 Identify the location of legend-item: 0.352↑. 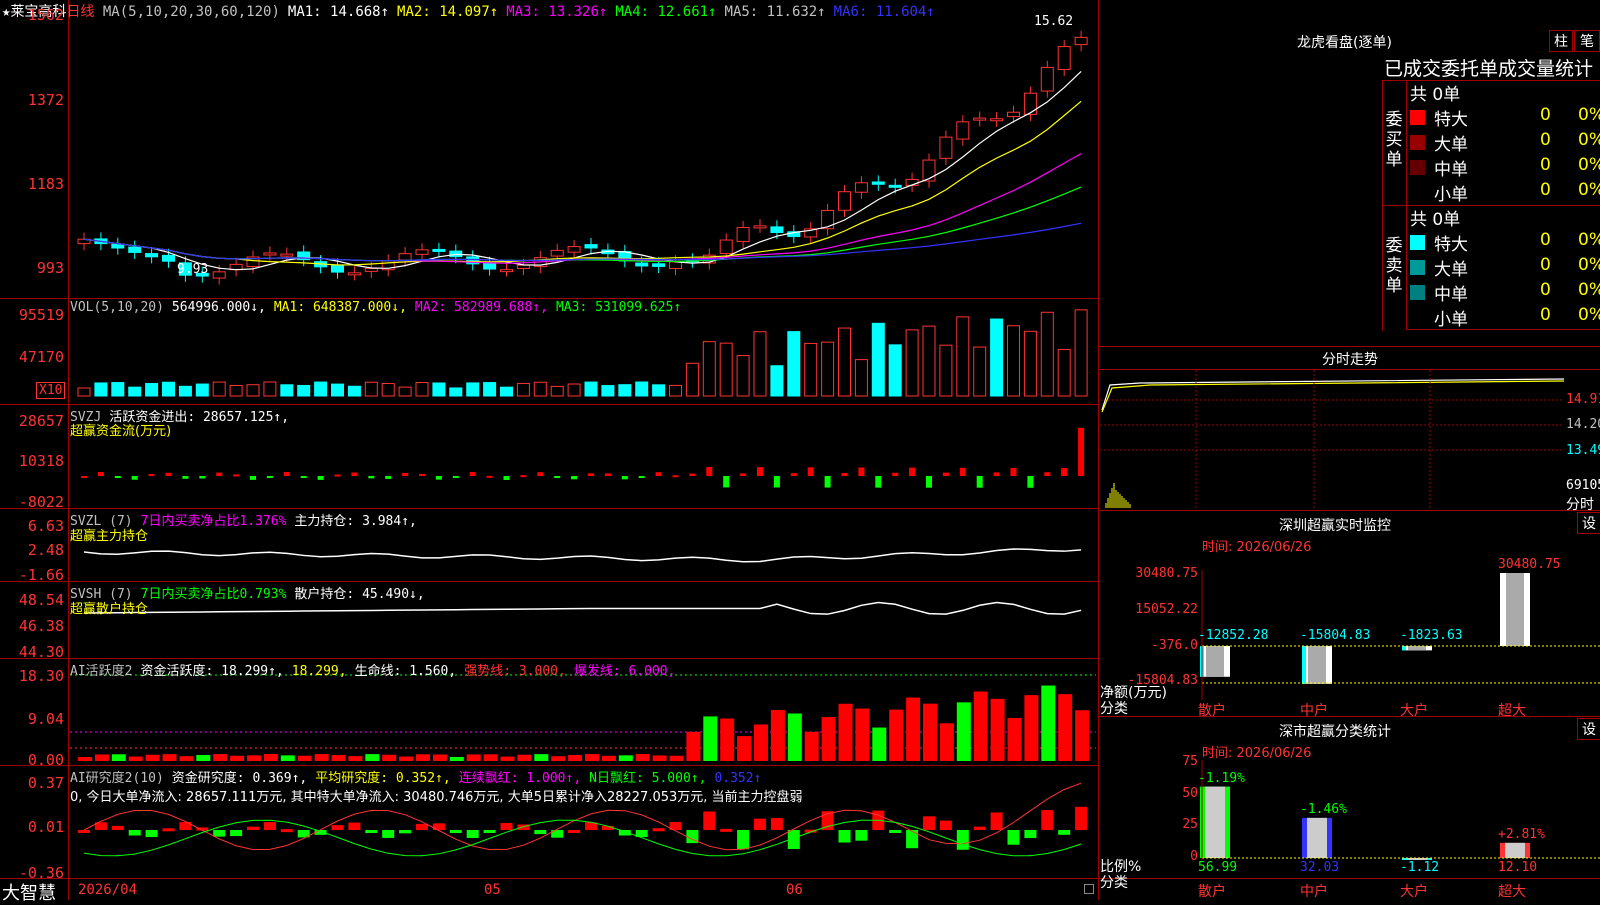
(738, 778).